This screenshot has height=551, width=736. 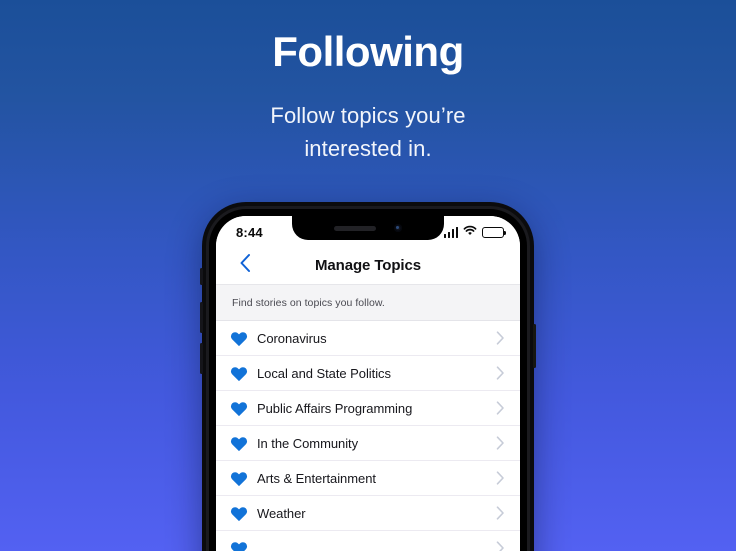 What do you see at coordinates (308, 443) in the screenshot?
I see `list-item-label: In the Community` at bounding box center [308, 443].